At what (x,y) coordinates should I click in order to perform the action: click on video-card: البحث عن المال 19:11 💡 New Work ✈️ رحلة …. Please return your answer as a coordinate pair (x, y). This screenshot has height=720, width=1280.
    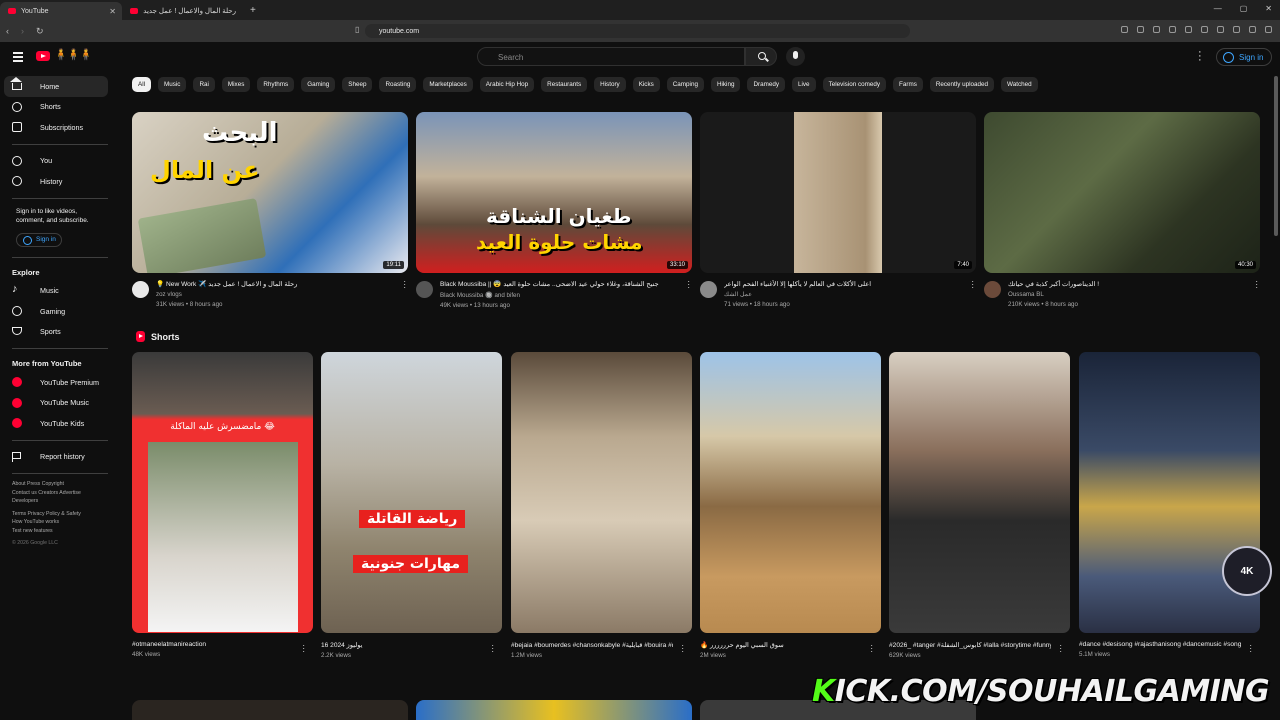
    Looking at the image, I should click on (270, 210).